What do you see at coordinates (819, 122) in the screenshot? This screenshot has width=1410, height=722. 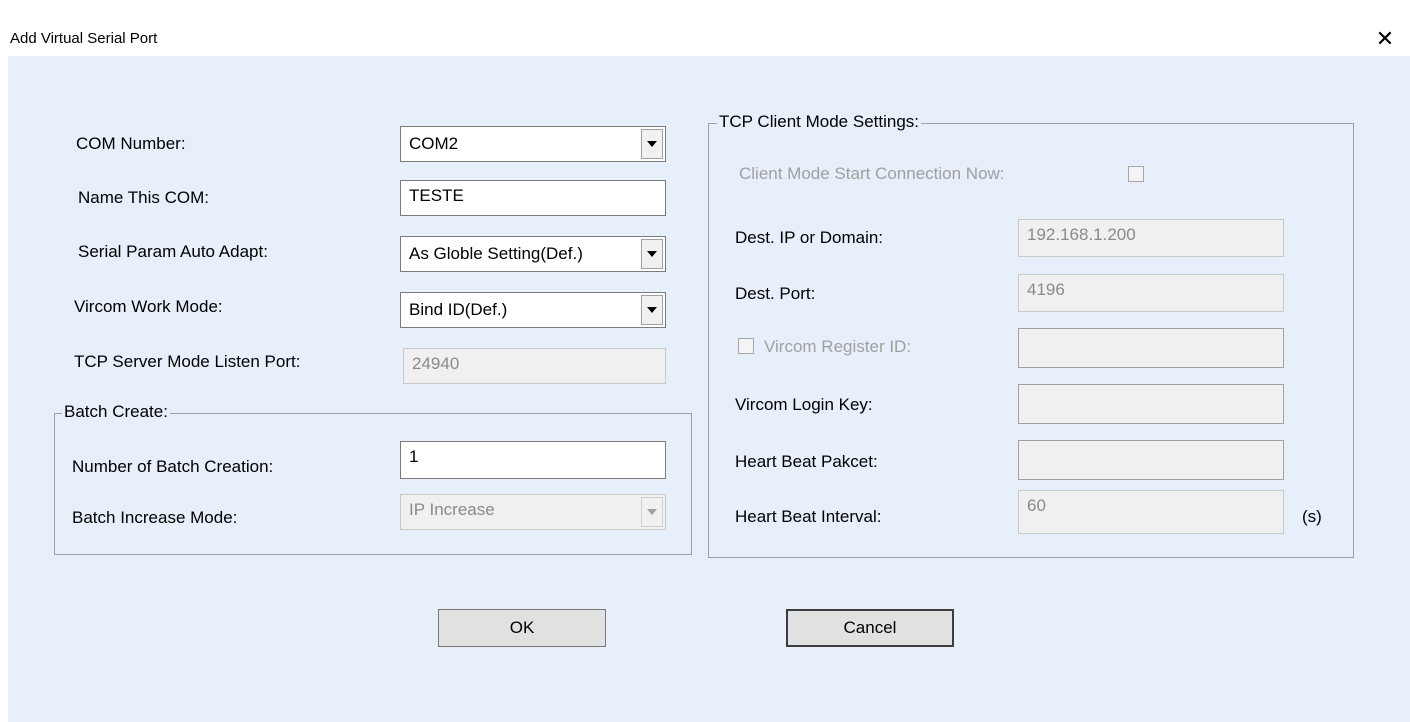 I see `tcp-client-legend: TCP Client Mode Settings:` at bounding box center [819, 122].